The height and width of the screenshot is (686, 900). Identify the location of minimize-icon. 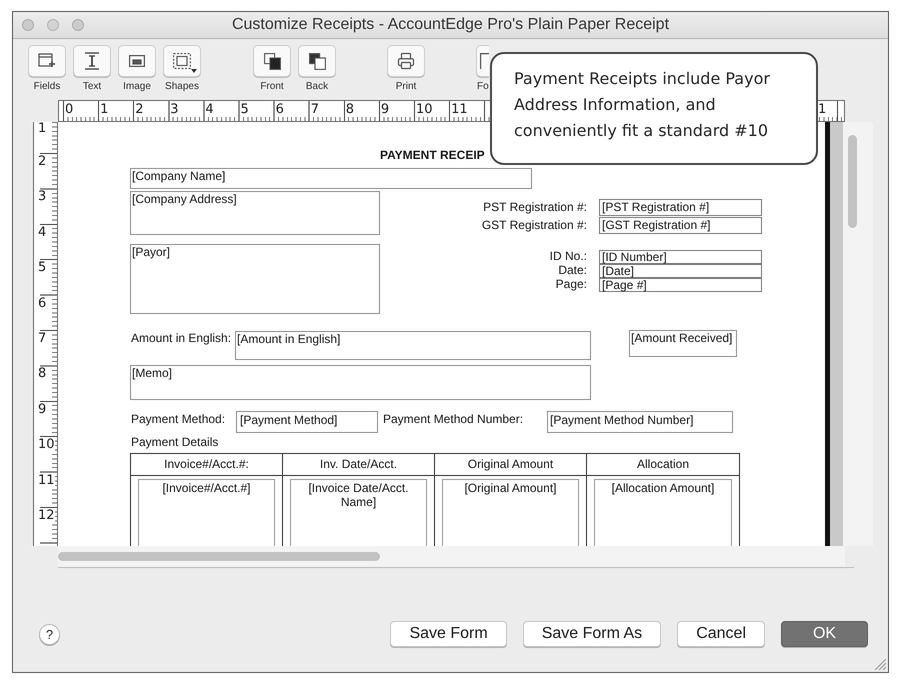
(53, 25).